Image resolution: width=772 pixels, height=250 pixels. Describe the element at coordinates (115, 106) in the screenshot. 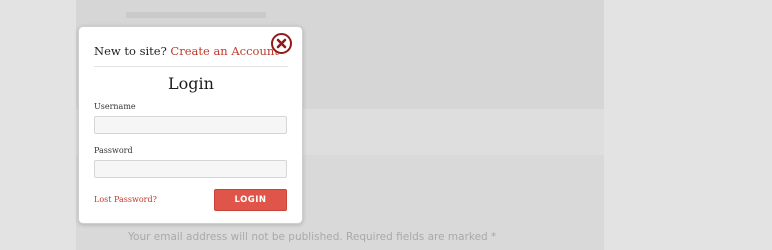

I see `username-label: Username` at that location.